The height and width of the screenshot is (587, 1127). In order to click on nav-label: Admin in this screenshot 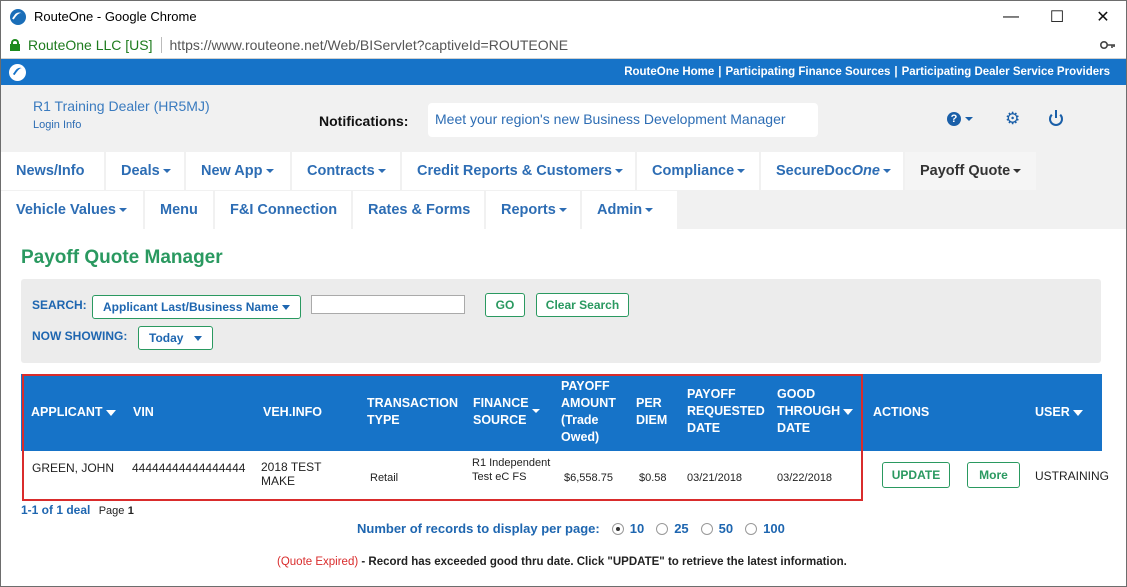, I will do `click(620, 210)`.